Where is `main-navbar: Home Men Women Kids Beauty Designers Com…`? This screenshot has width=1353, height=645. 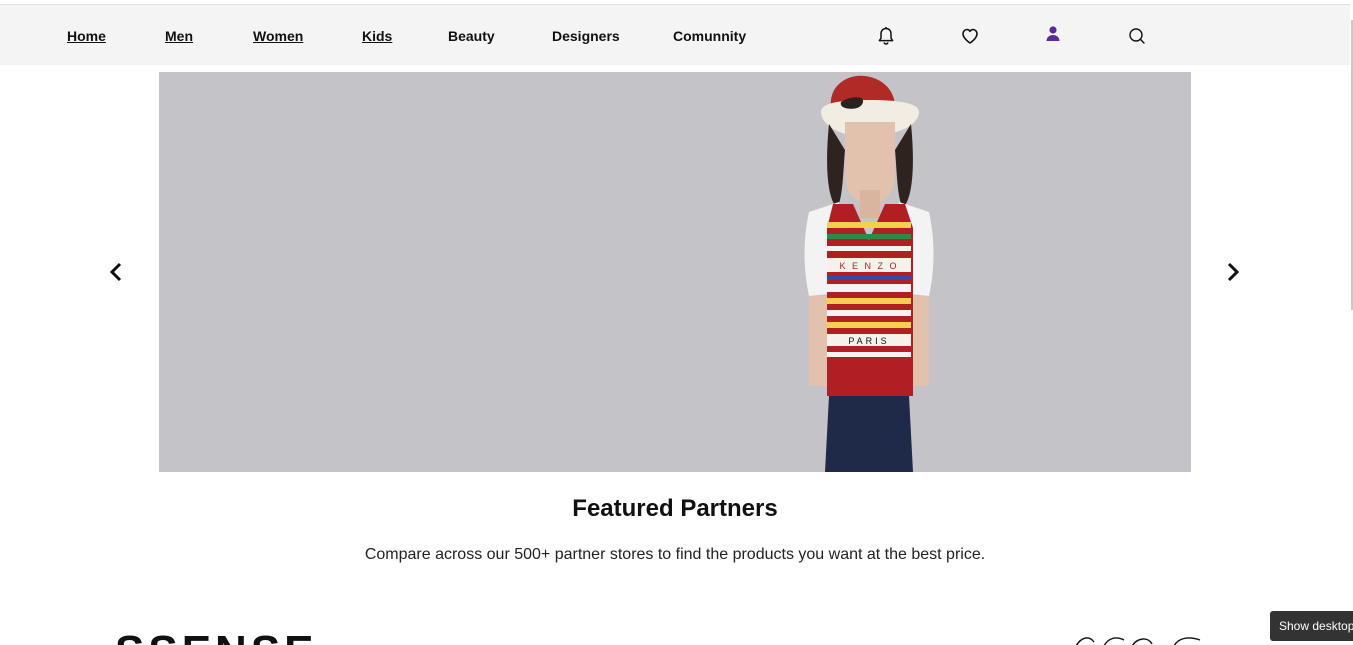
main-navbar: Home Men Women Kids Beauty Designers Com… is located at coordinates (675, 35).